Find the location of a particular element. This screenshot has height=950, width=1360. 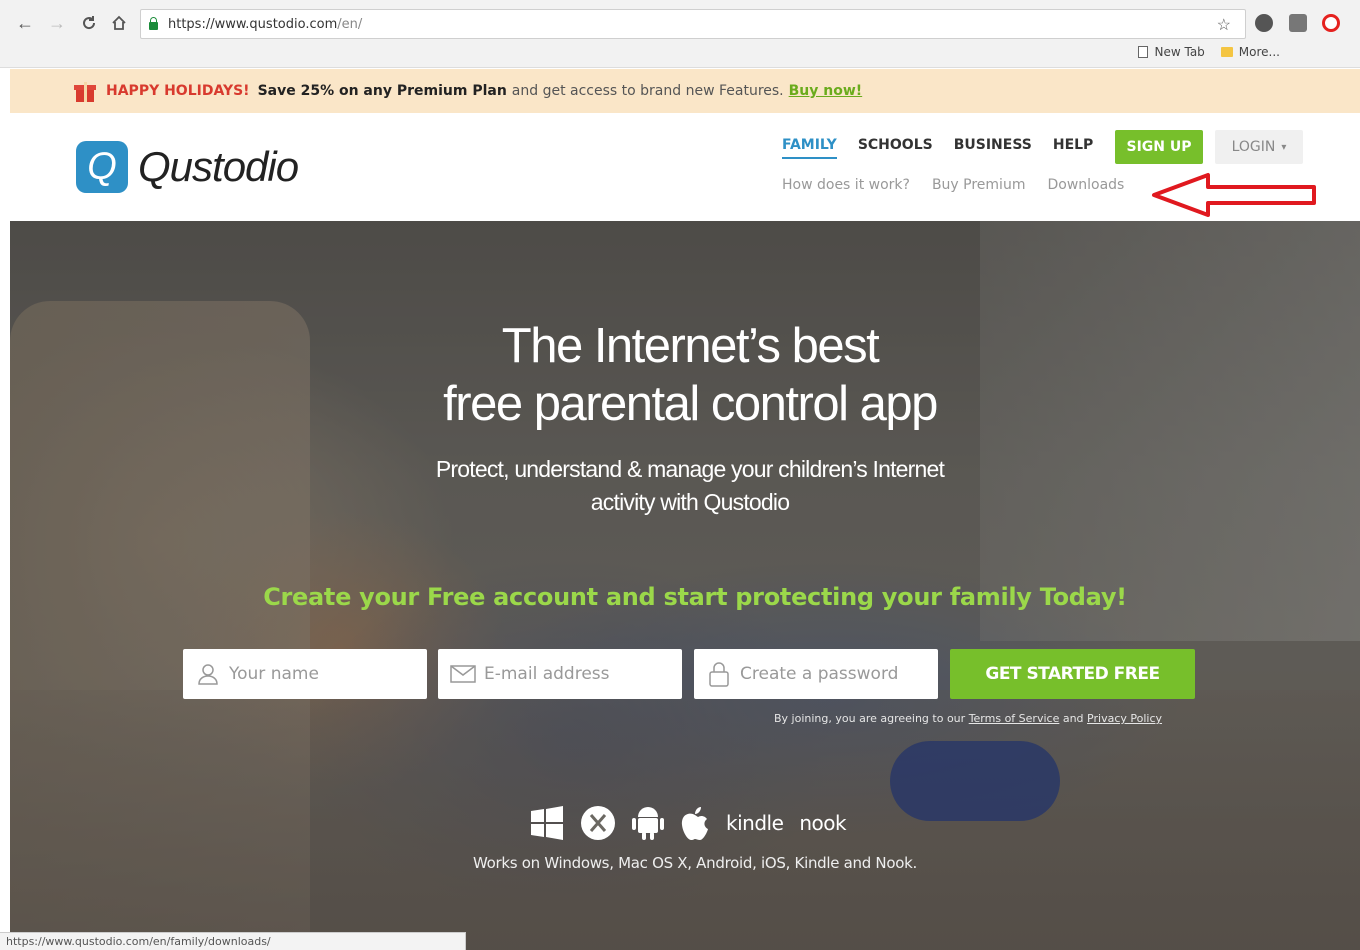

user-icon is located at coordinates (208, 674).